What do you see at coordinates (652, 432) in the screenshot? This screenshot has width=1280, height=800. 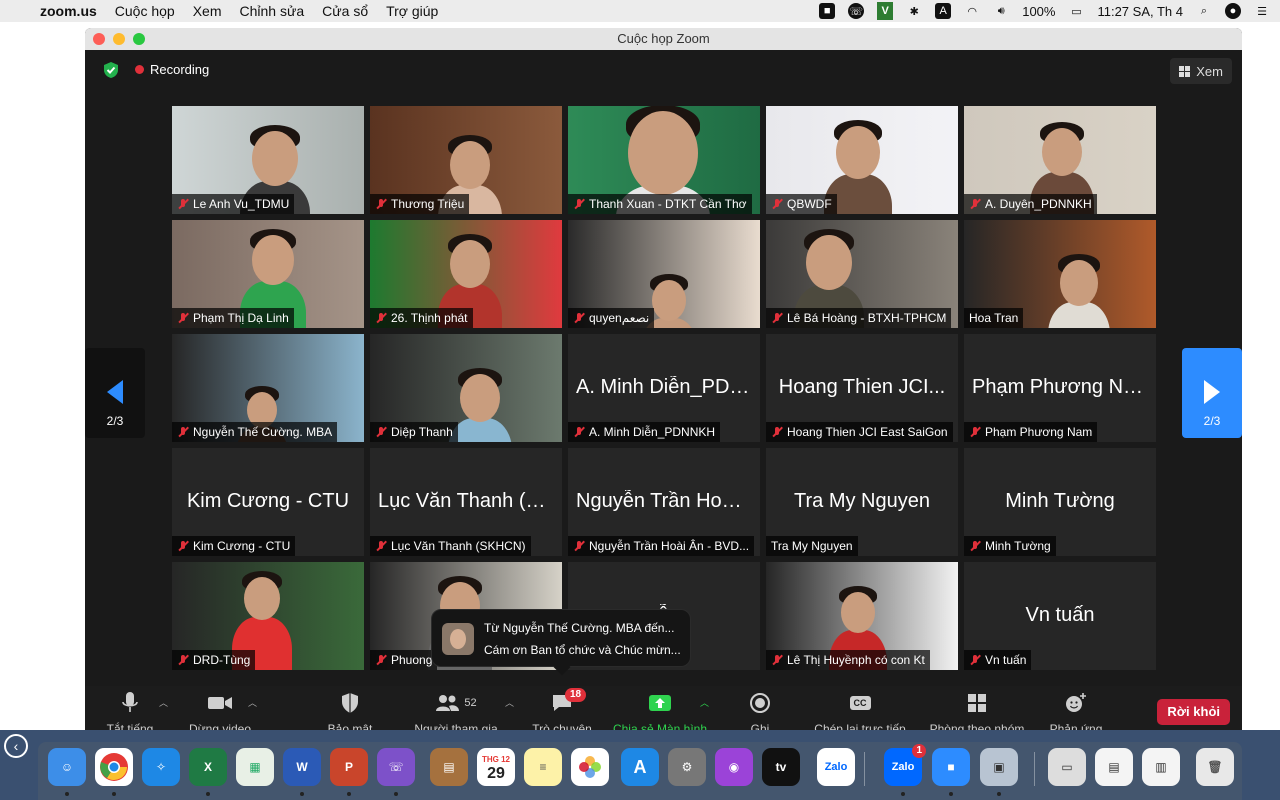 I see `participant-name: A. Minh Diễn_PDNNKH` at bounding box center [652, 432].